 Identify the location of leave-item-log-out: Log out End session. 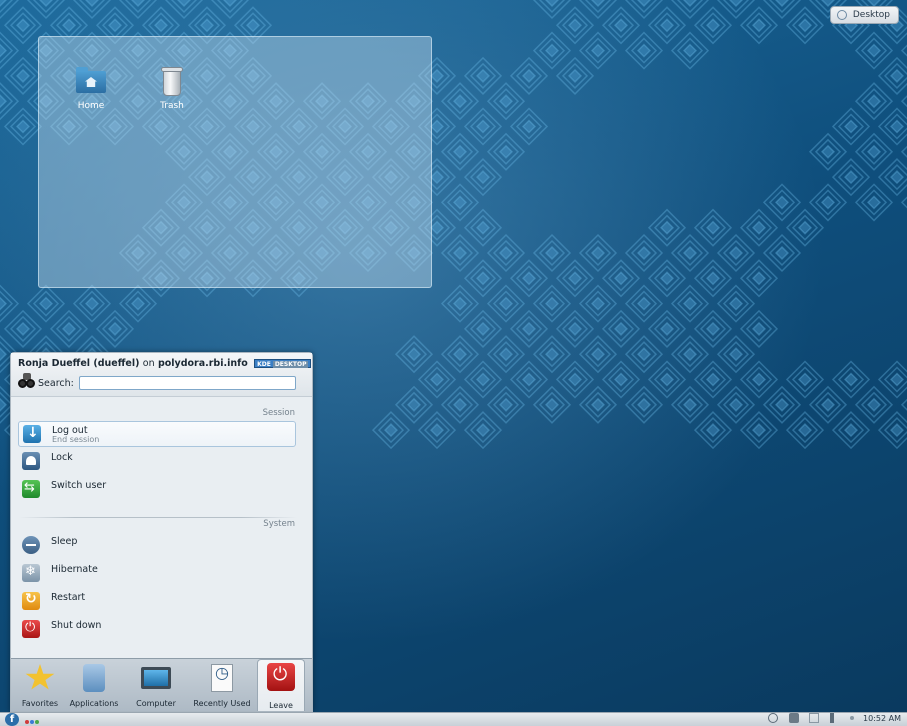
(157, 434).